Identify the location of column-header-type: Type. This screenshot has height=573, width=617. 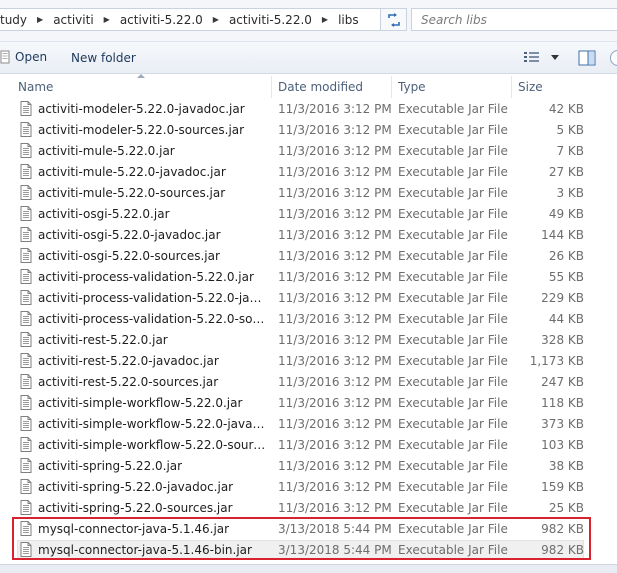
(452, 86).